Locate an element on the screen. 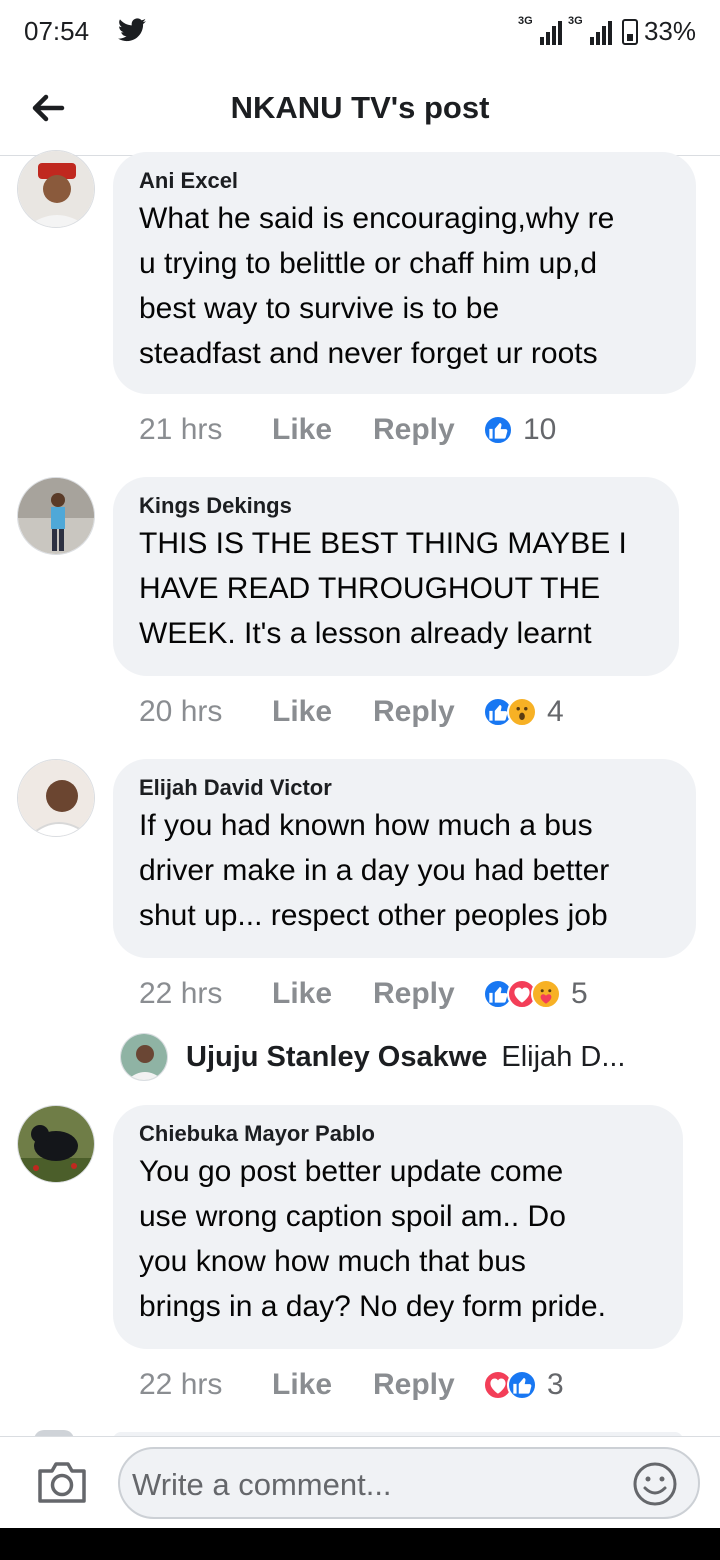  comment-actions: 20 hrs Like Reply 4 is located at coordinates (351, 712).